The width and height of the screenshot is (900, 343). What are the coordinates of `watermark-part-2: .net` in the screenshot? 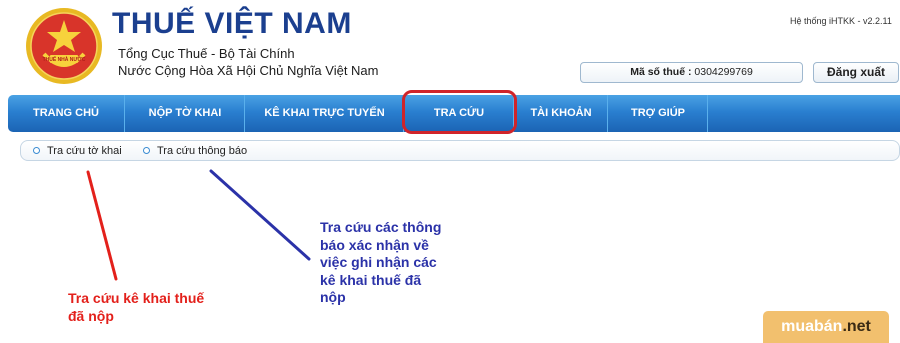 It's located at (856, 326).